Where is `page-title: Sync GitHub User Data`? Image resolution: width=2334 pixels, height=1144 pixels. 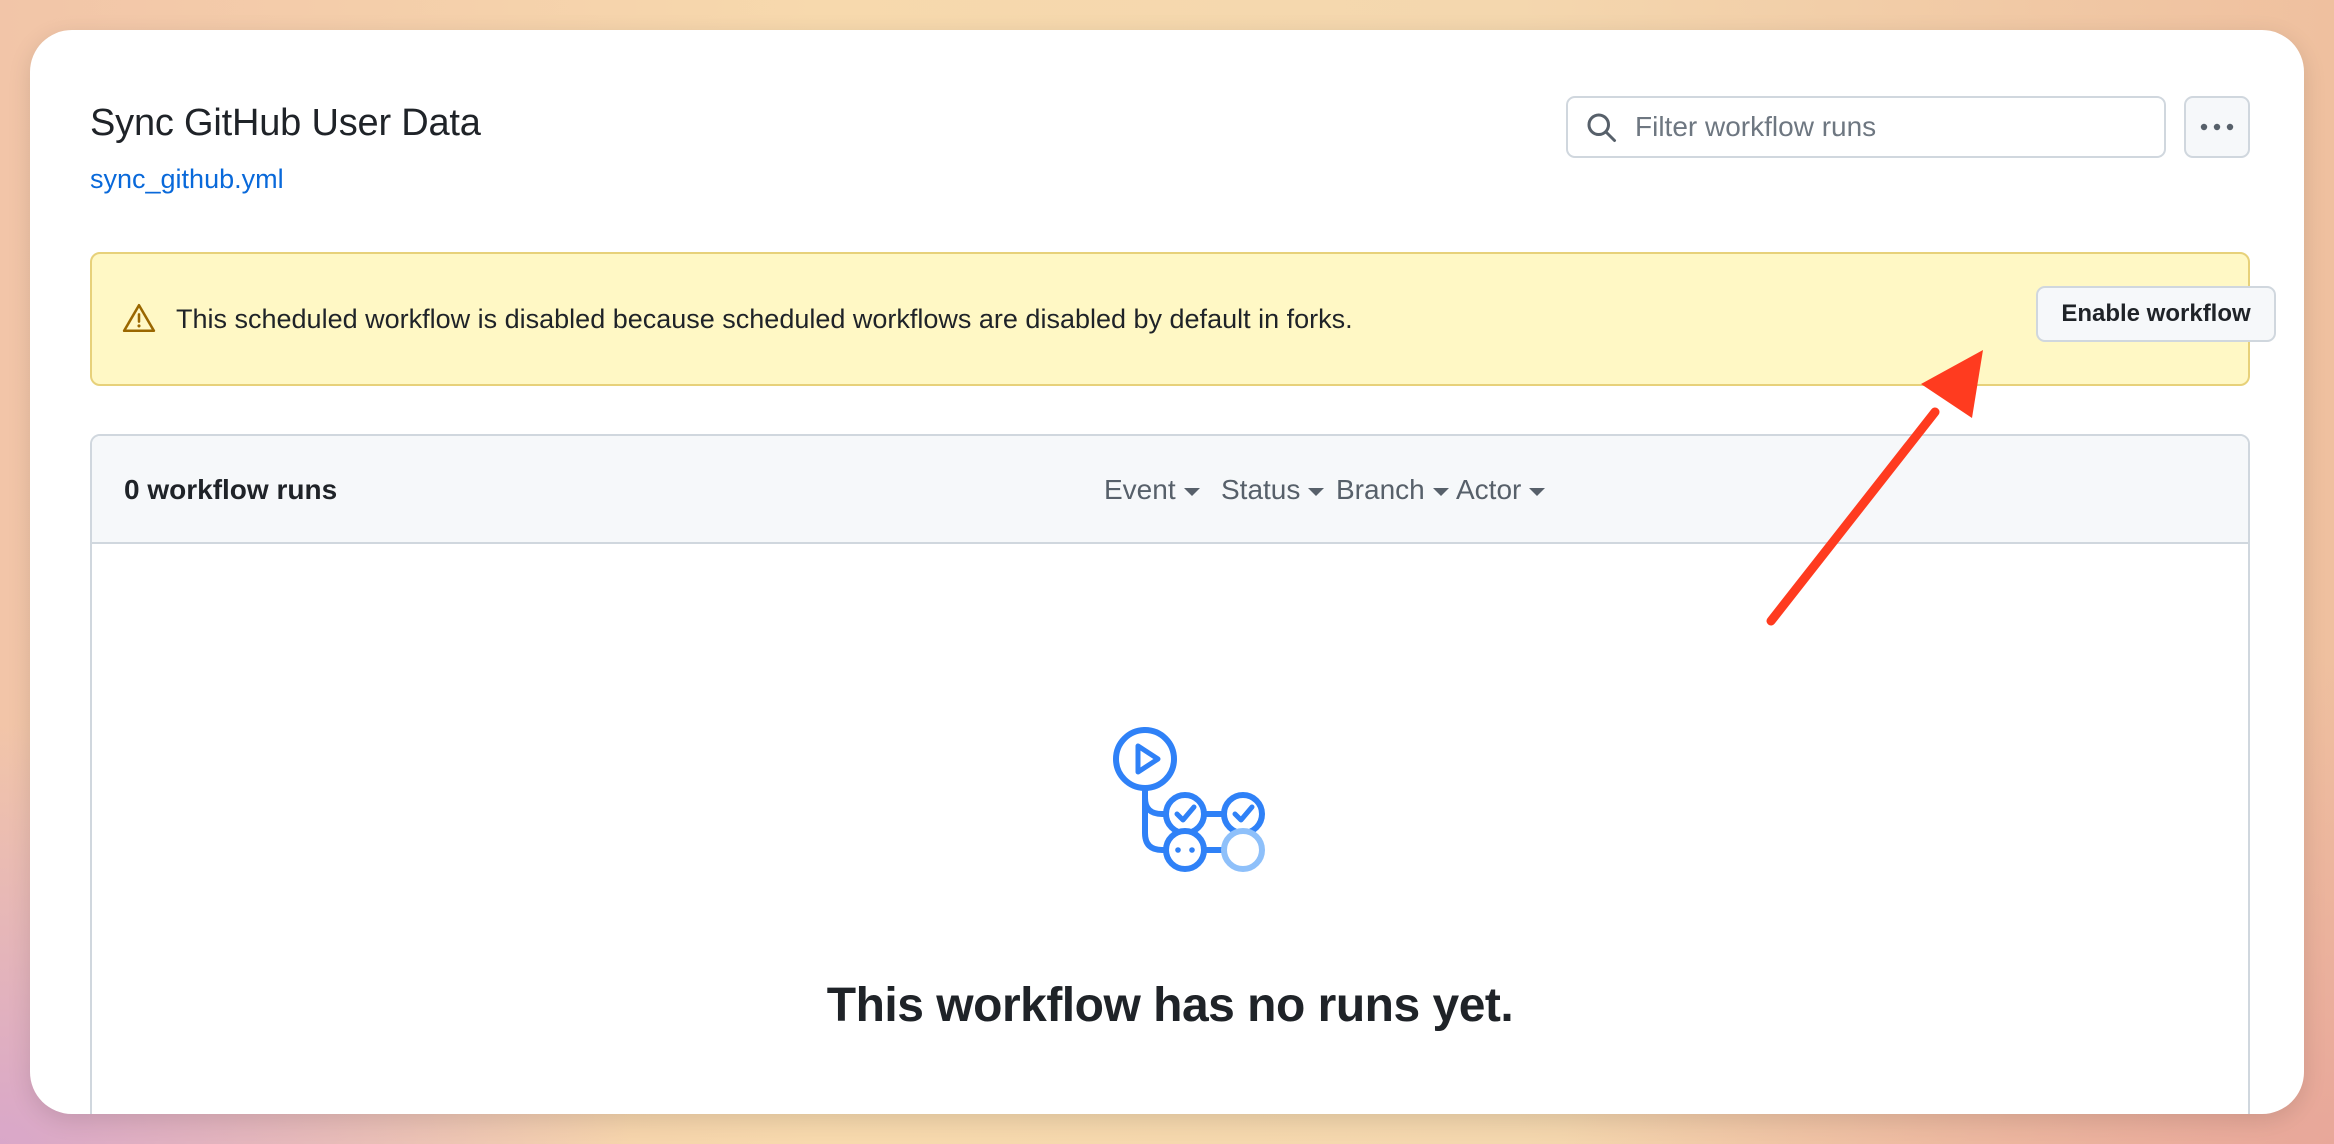 page-title: Sync GitHub User Data is located at coordinates (285, 123).